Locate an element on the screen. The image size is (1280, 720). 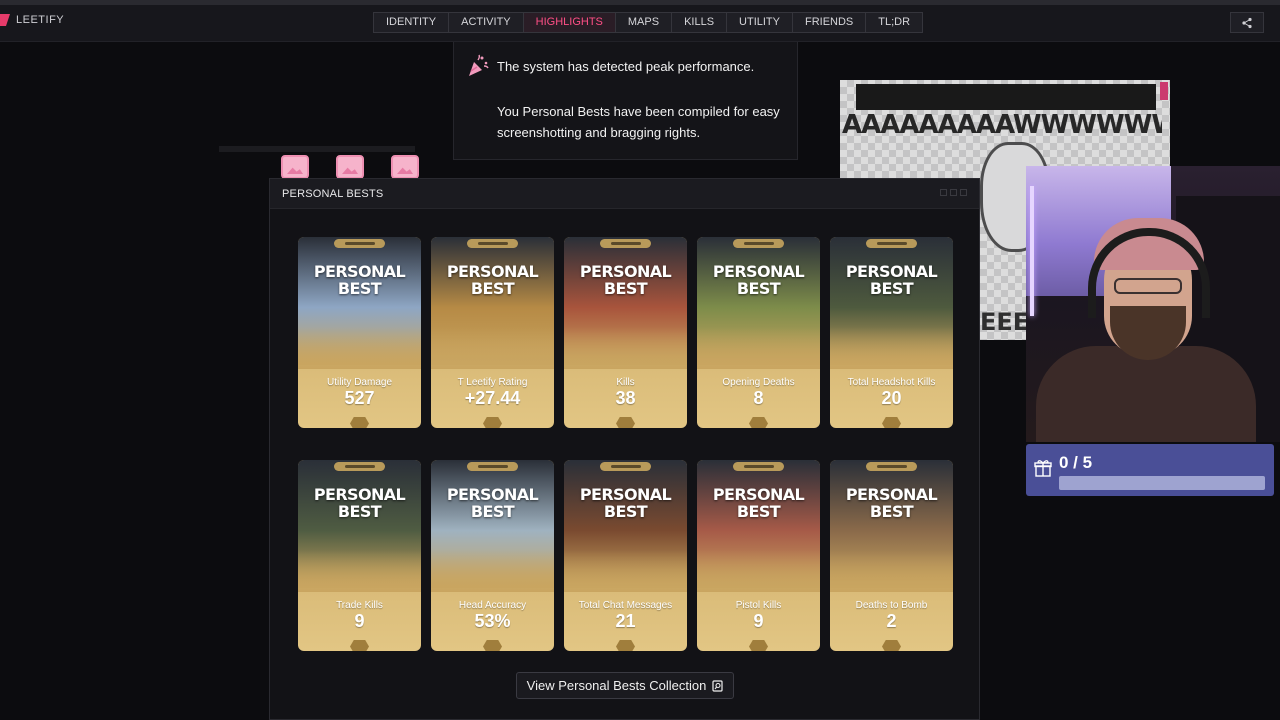
maximize-icon is located at coordinates (953, 192).